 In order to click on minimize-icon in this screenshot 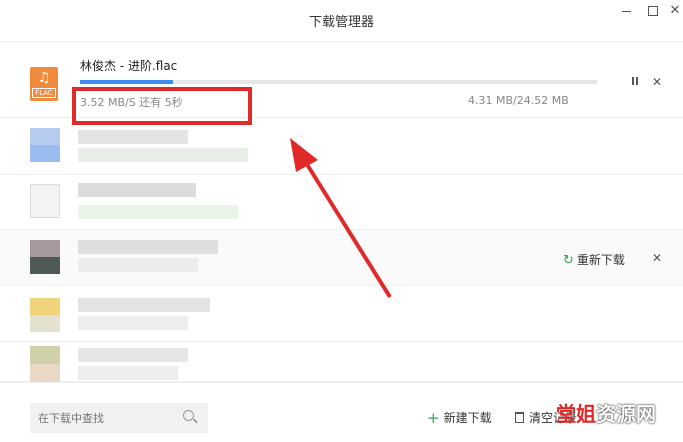, I will do `click(627, 11)`.